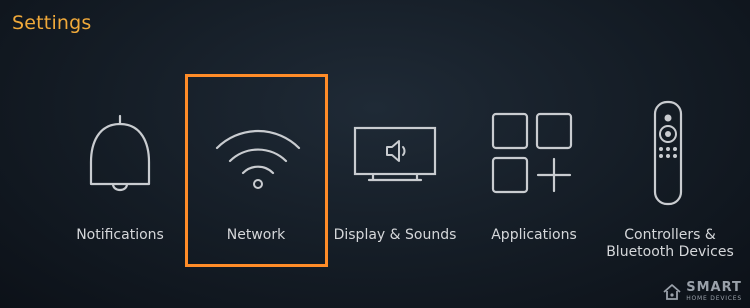 This screenshot has width=750, height=308. Describe the element at coordinates (532, 153) in the screenshot. I see `apps-grid-icon` at that location.